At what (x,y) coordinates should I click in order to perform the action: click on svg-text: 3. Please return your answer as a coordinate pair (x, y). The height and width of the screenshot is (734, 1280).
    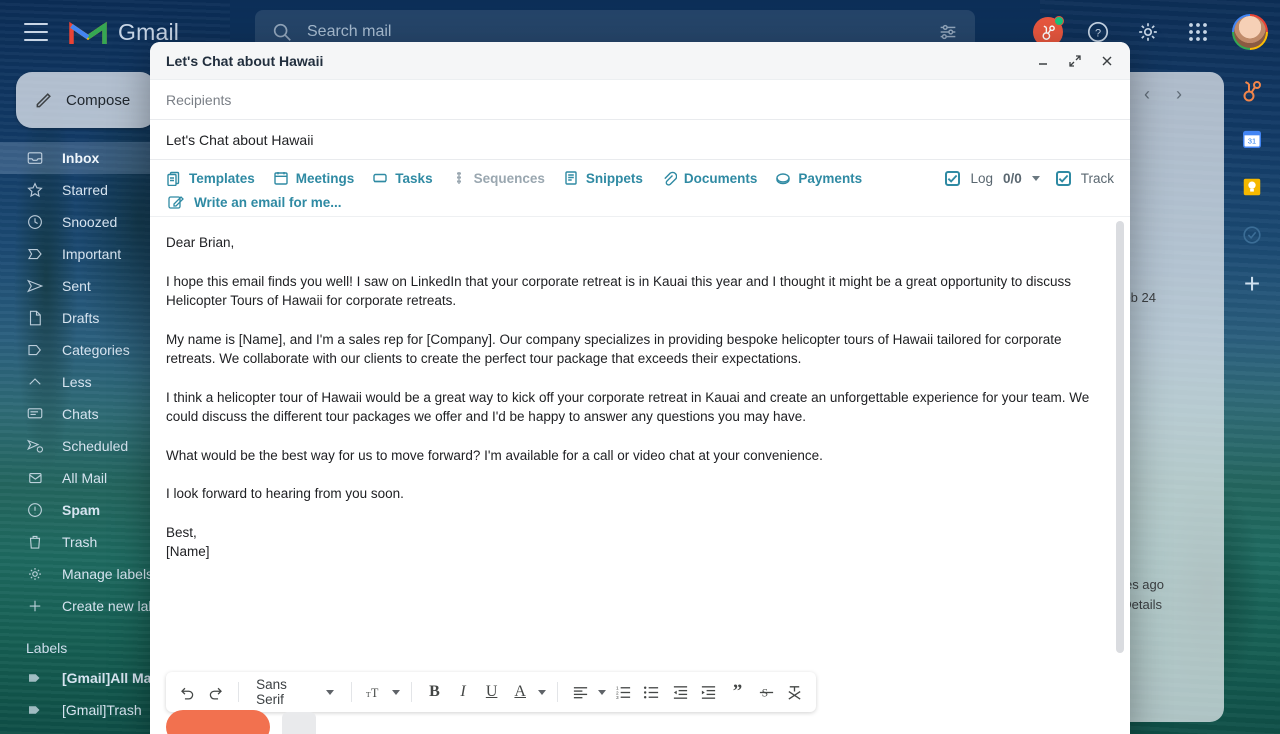
    Looking at the image, I should click on (617, 698).